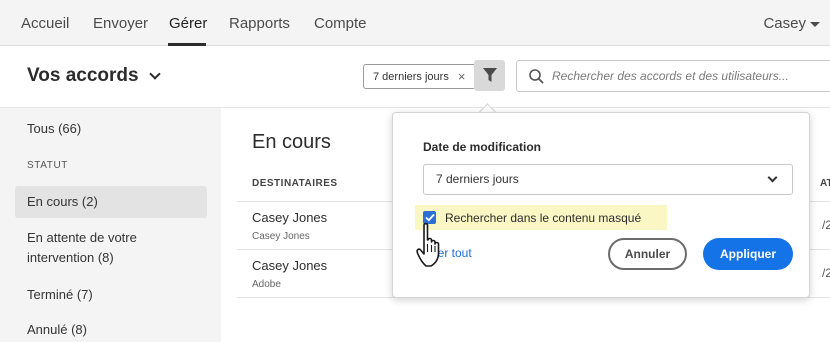  What do you see at coordinates (429, 217) in the screenshot?
I see `checkmark-icon` at bounding box center [429, 217].